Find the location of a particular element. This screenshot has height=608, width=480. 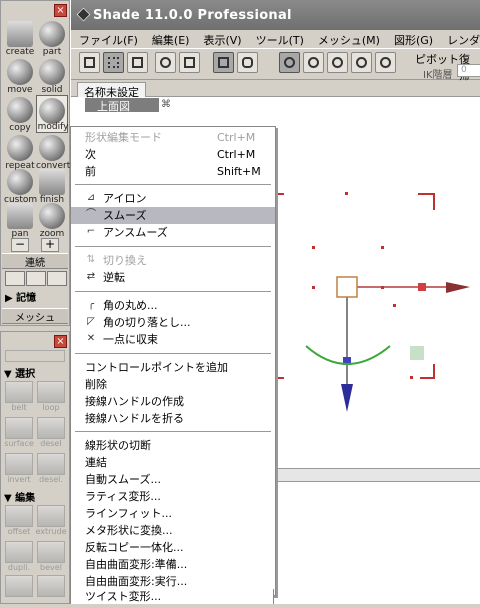

edit-section-header: ▼ 編集 is located at coordinates (19, 496).